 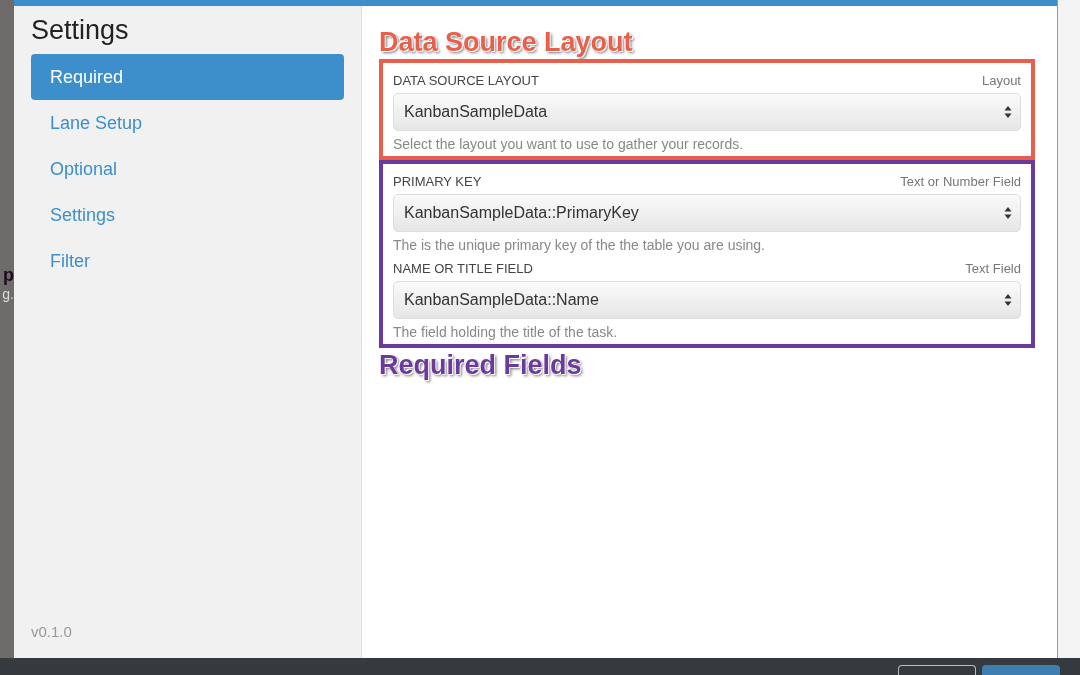 I want to click on background-text: g., so click(x=8, y=295).